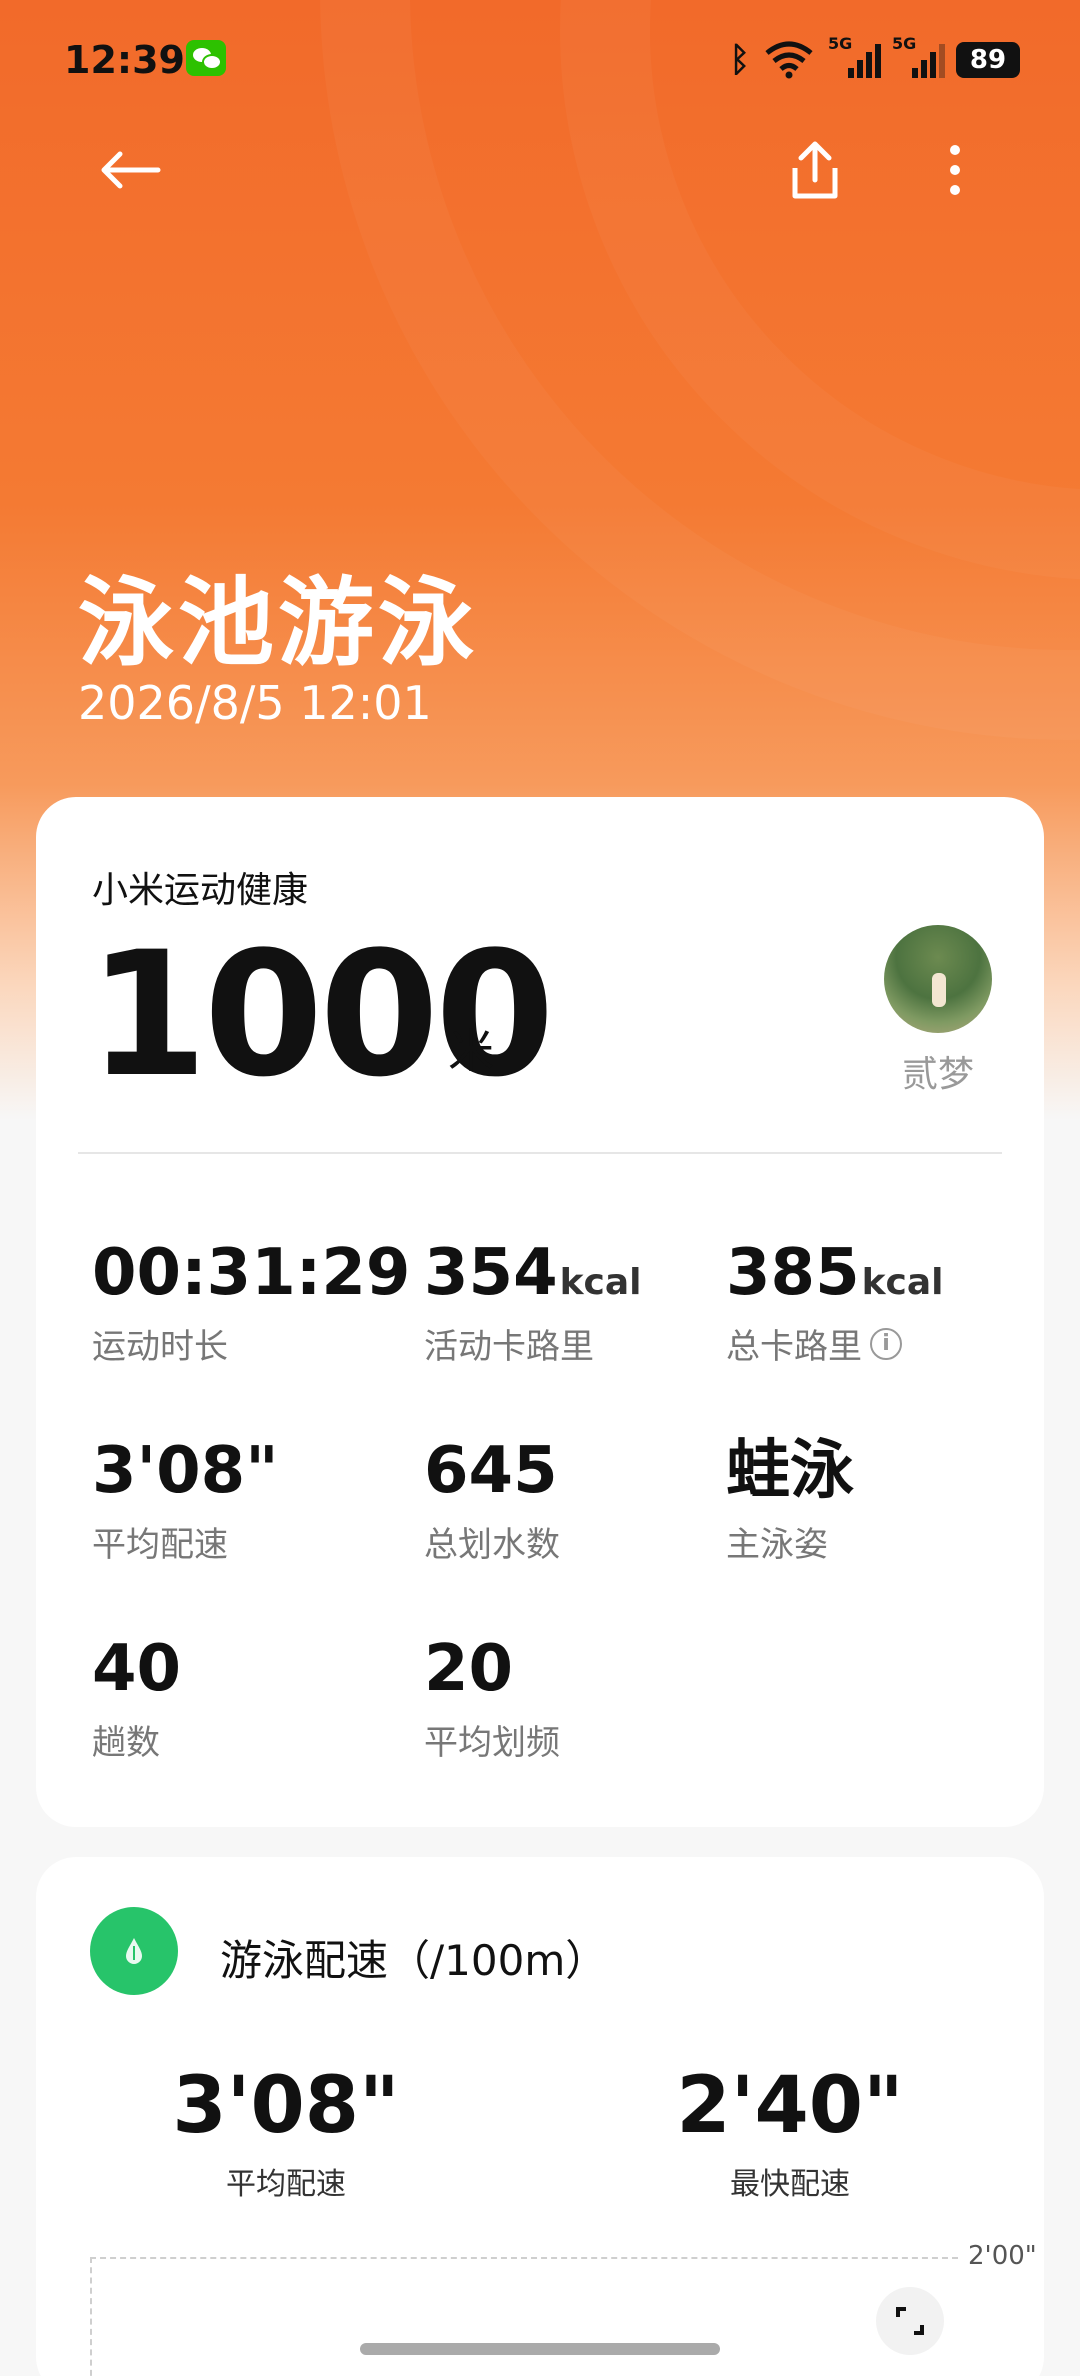 This screenshot has width=1080, height=2376. I want to click on workout-datetime: 2026/8/5 12:01, so click(255, 703).